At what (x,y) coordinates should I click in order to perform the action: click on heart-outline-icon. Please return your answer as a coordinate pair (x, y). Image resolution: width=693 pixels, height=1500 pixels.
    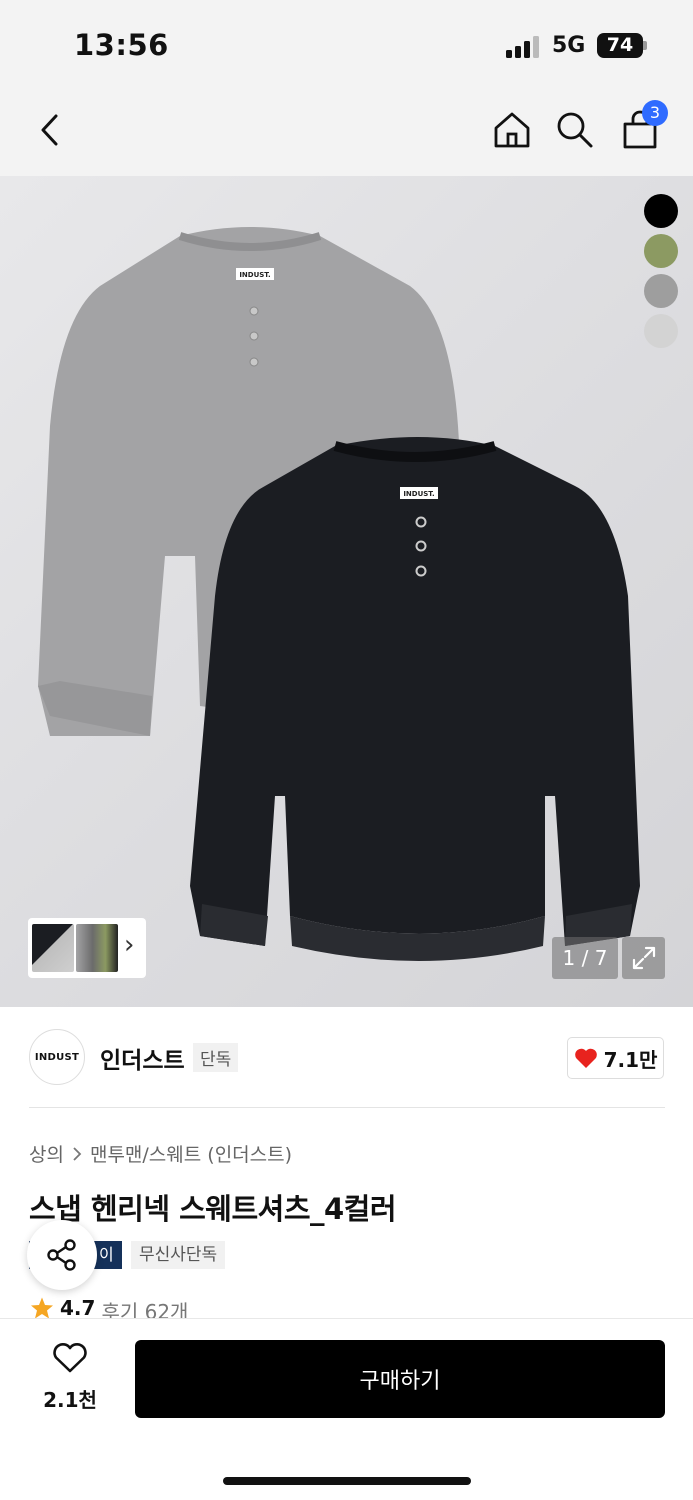
    Looking at the image, I should click on (70, 1358).